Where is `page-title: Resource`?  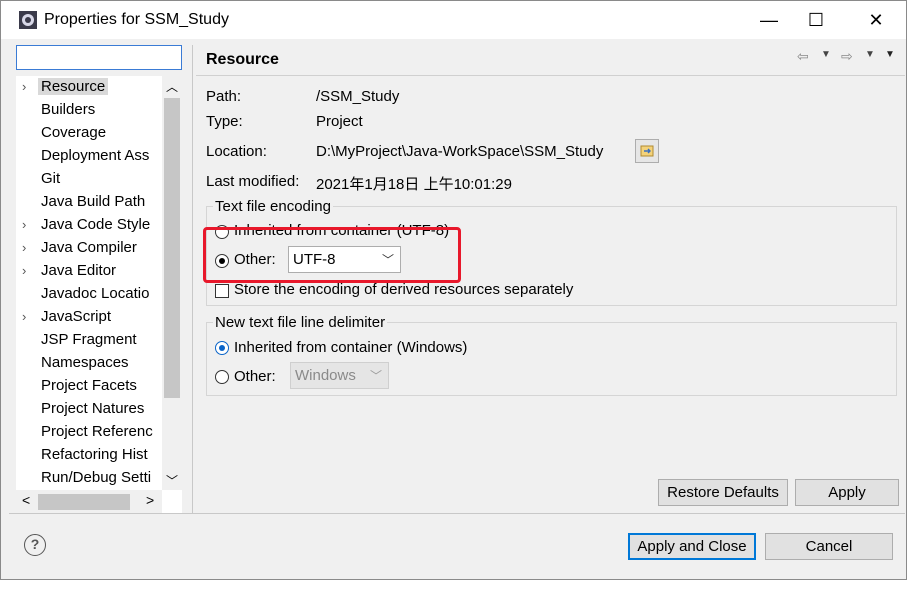
page-title: Resource is located at coordinates (242, 59).